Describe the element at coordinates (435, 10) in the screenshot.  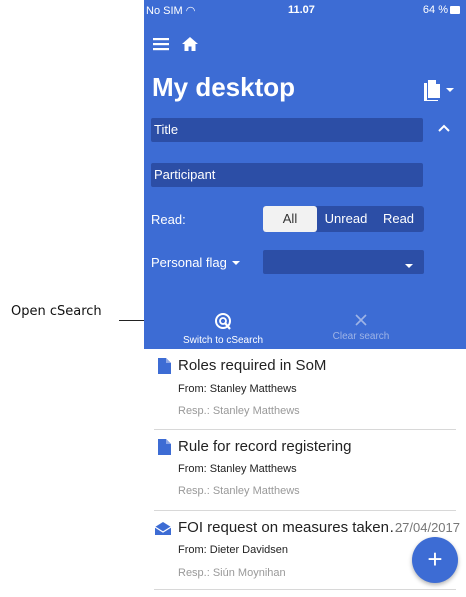
I see `battery-text: 64 %` at that location.